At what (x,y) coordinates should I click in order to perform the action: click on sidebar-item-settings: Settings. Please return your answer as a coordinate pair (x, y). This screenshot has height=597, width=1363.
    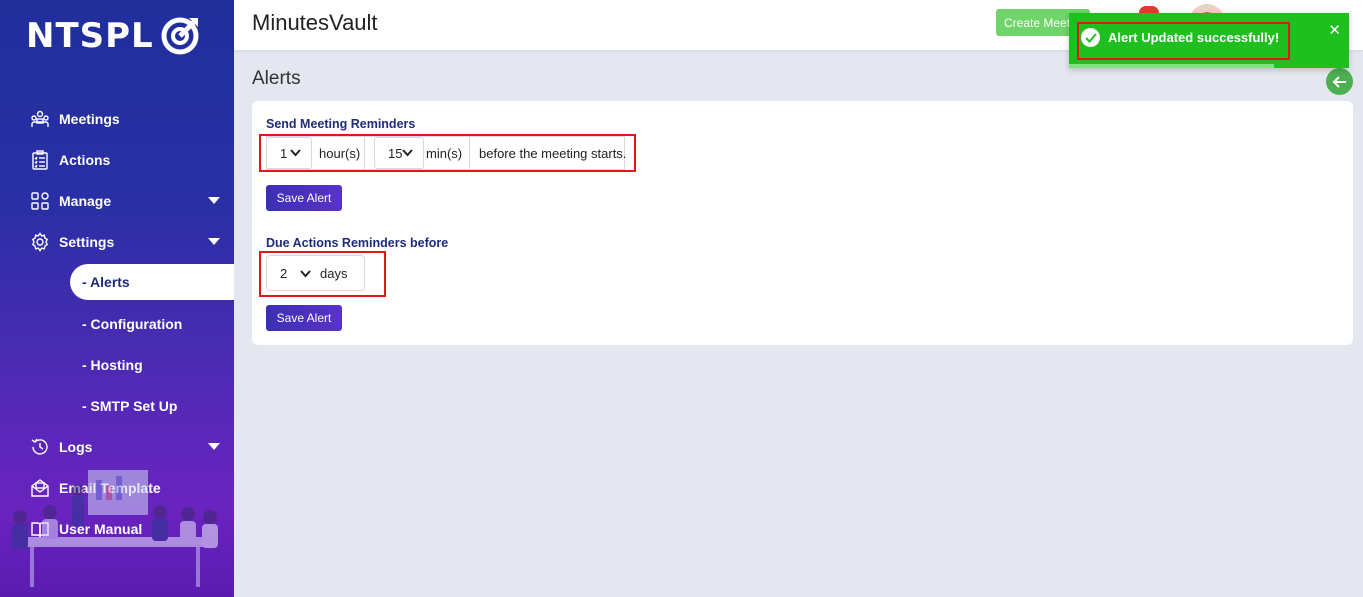
    Looking at the image, I should click on (117, 241).